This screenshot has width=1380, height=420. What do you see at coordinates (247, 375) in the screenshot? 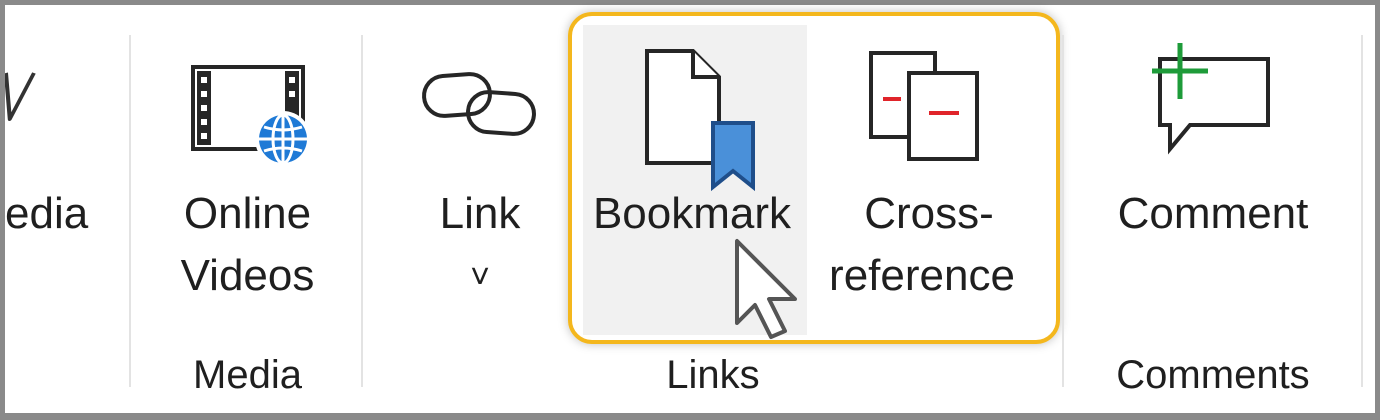
I see `media-group-label: Media` at bounding box center [247, 375].